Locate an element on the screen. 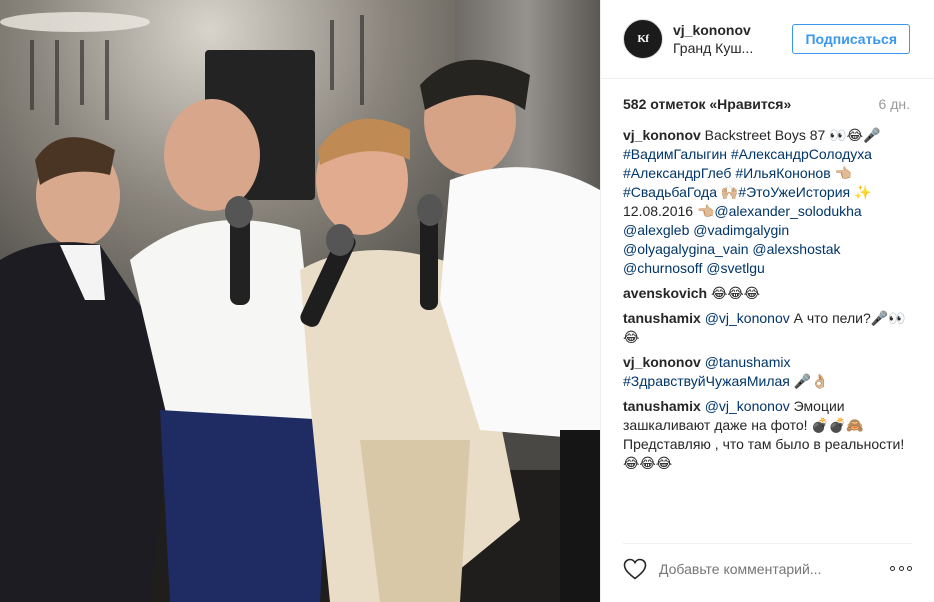 The width and height of the screenshot is (934, 602). follow-button: Подписаться is located at coordinates (851, 39).